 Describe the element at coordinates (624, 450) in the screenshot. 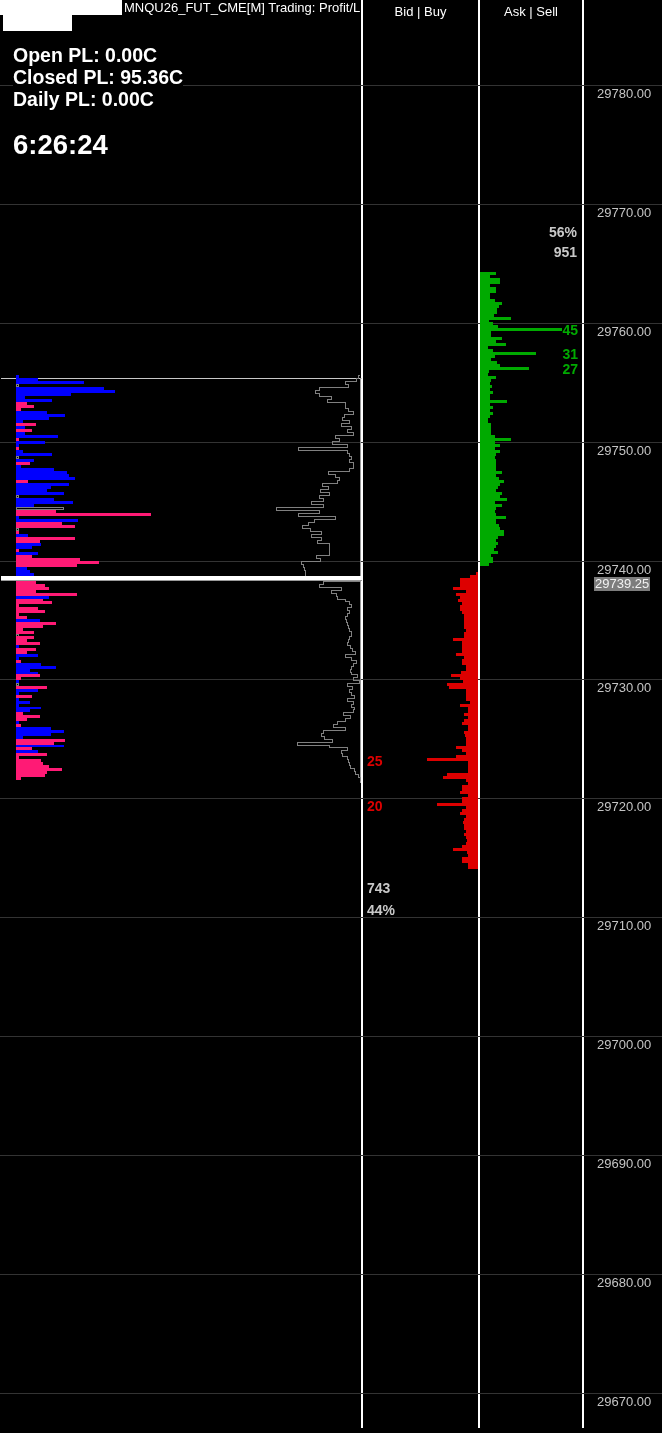

I see `price-label: 29750.00` at that location.